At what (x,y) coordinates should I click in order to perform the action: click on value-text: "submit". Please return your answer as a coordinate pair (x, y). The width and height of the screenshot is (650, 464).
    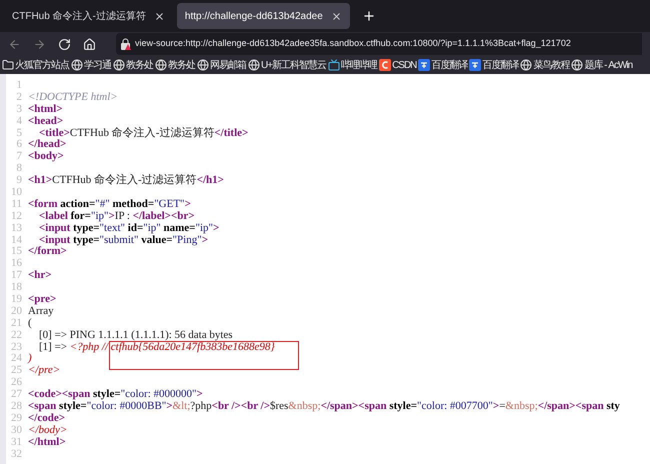
    Looking at the image, I should click on (119, 240).